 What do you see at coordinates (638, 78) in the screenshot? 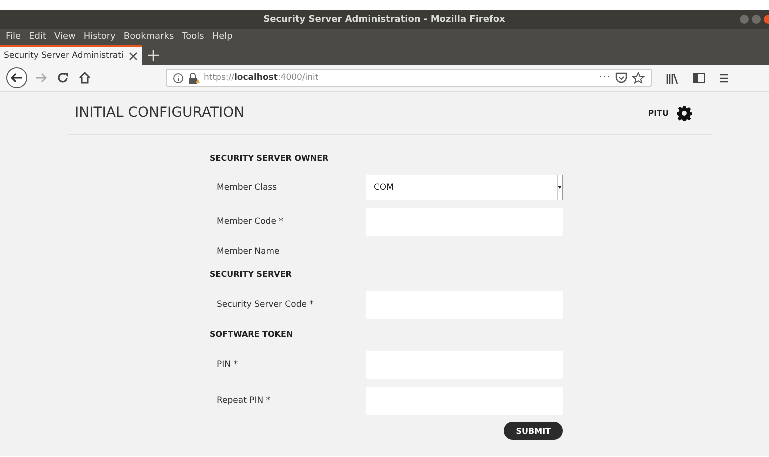
I see `star-icon` at bounding box center [638, 78].